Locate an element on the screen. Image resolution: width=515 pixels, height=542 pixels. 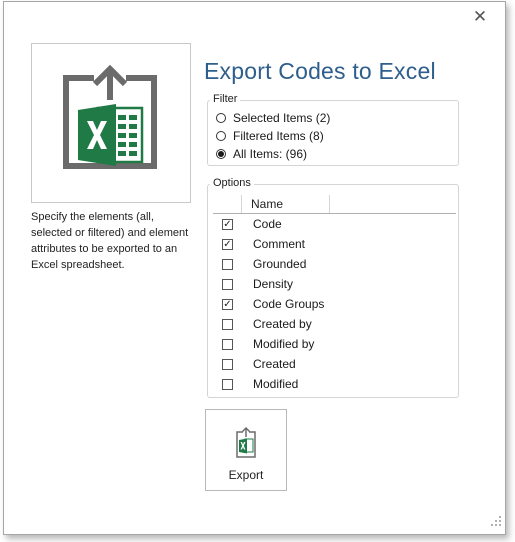
option-row-code: ✓ Code is located at coordinates (334, 224).